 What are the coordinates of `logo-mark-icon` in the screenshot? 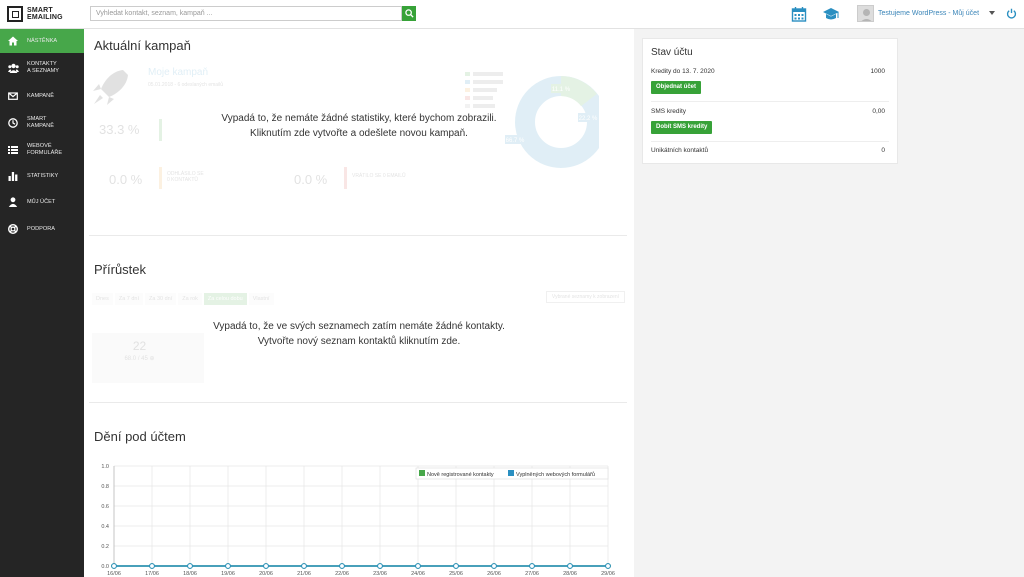 It's located at (15, 14).